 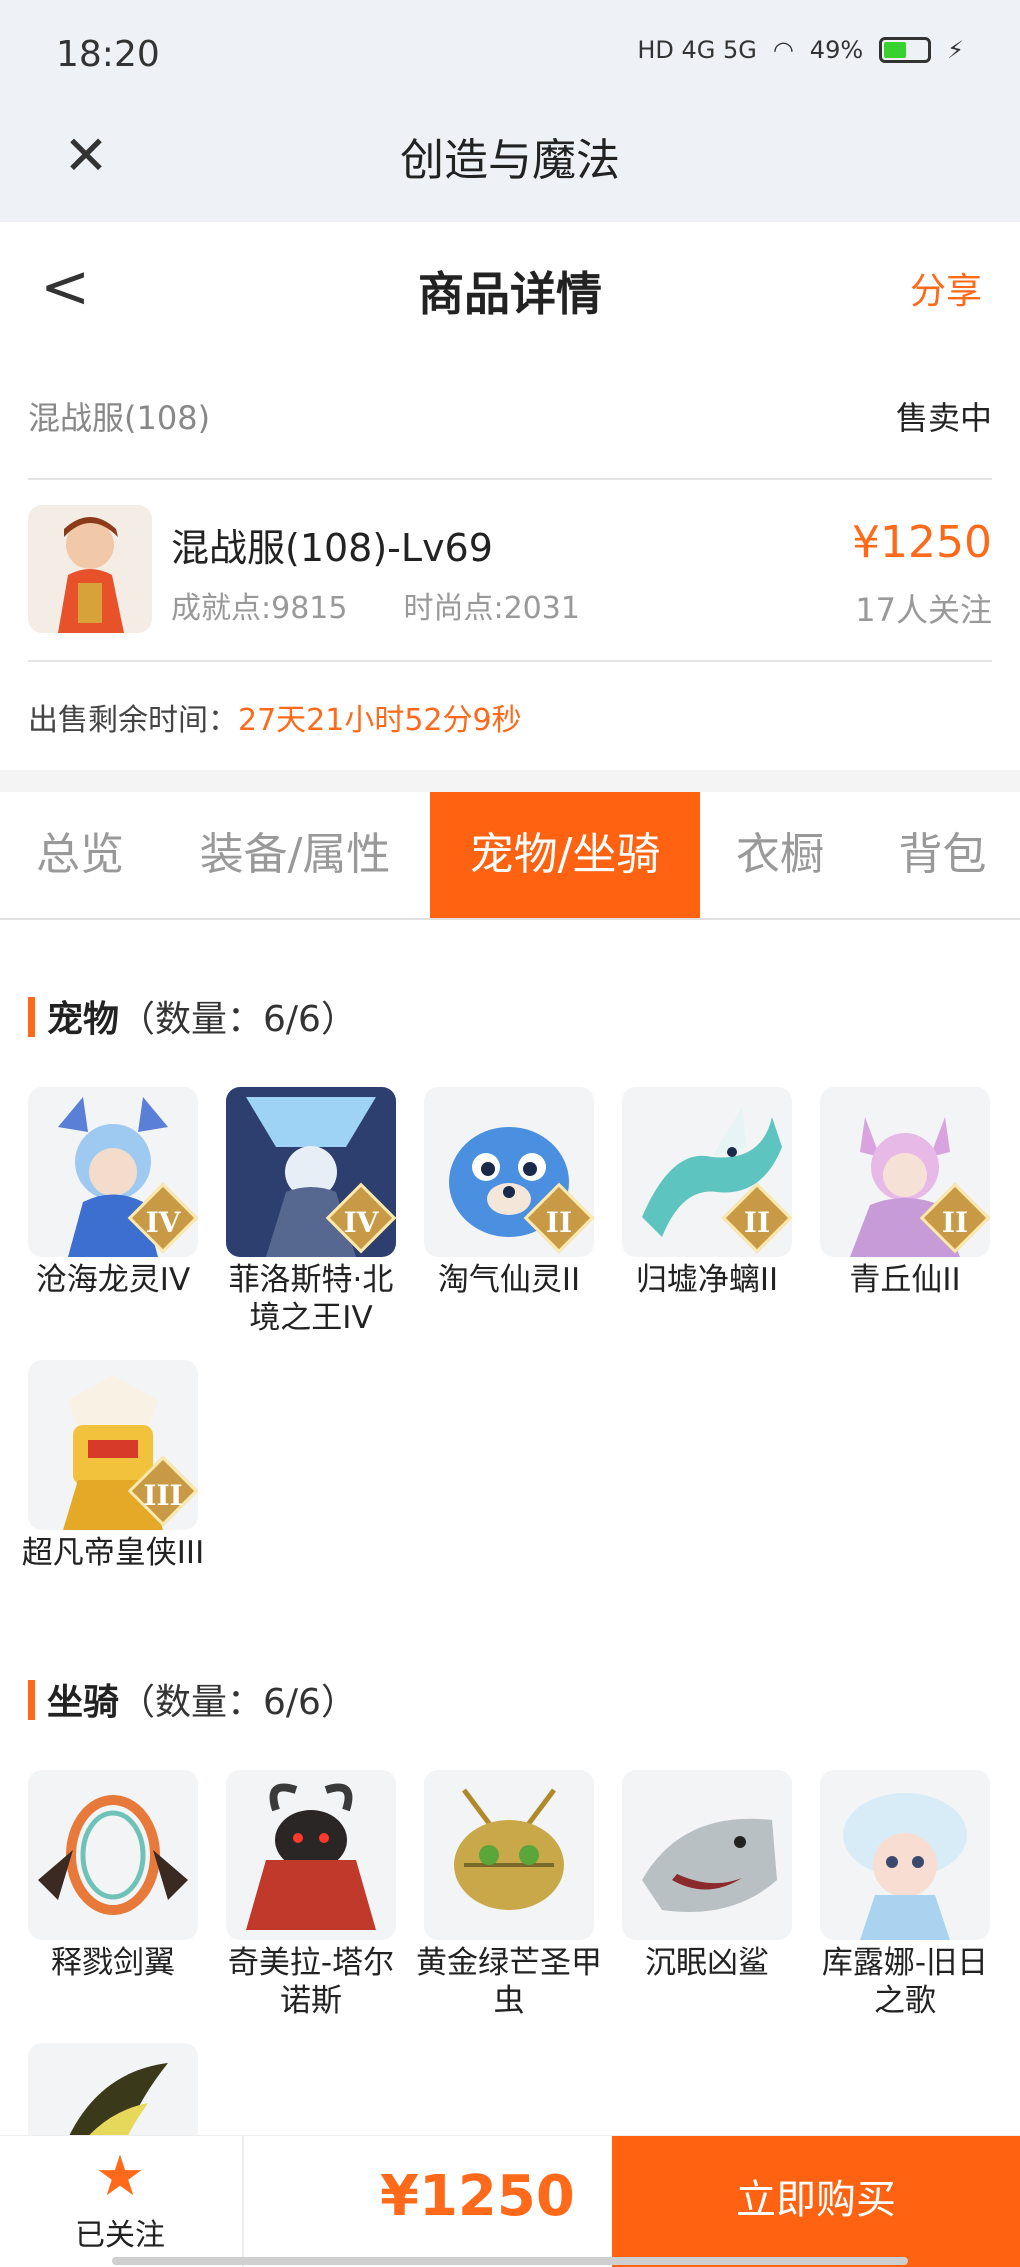 What do you see at coordinates (120, 2176) in the screenshot?
I see `star-icon: ★` at bounding box center [120, 2176].